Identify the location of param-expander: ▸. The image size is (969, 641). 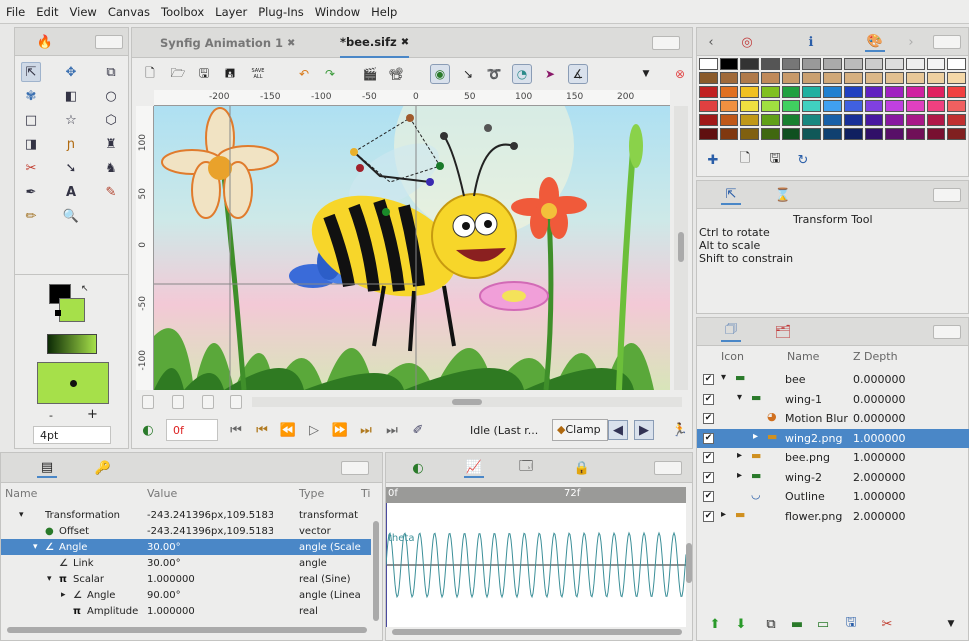
(63, 595).